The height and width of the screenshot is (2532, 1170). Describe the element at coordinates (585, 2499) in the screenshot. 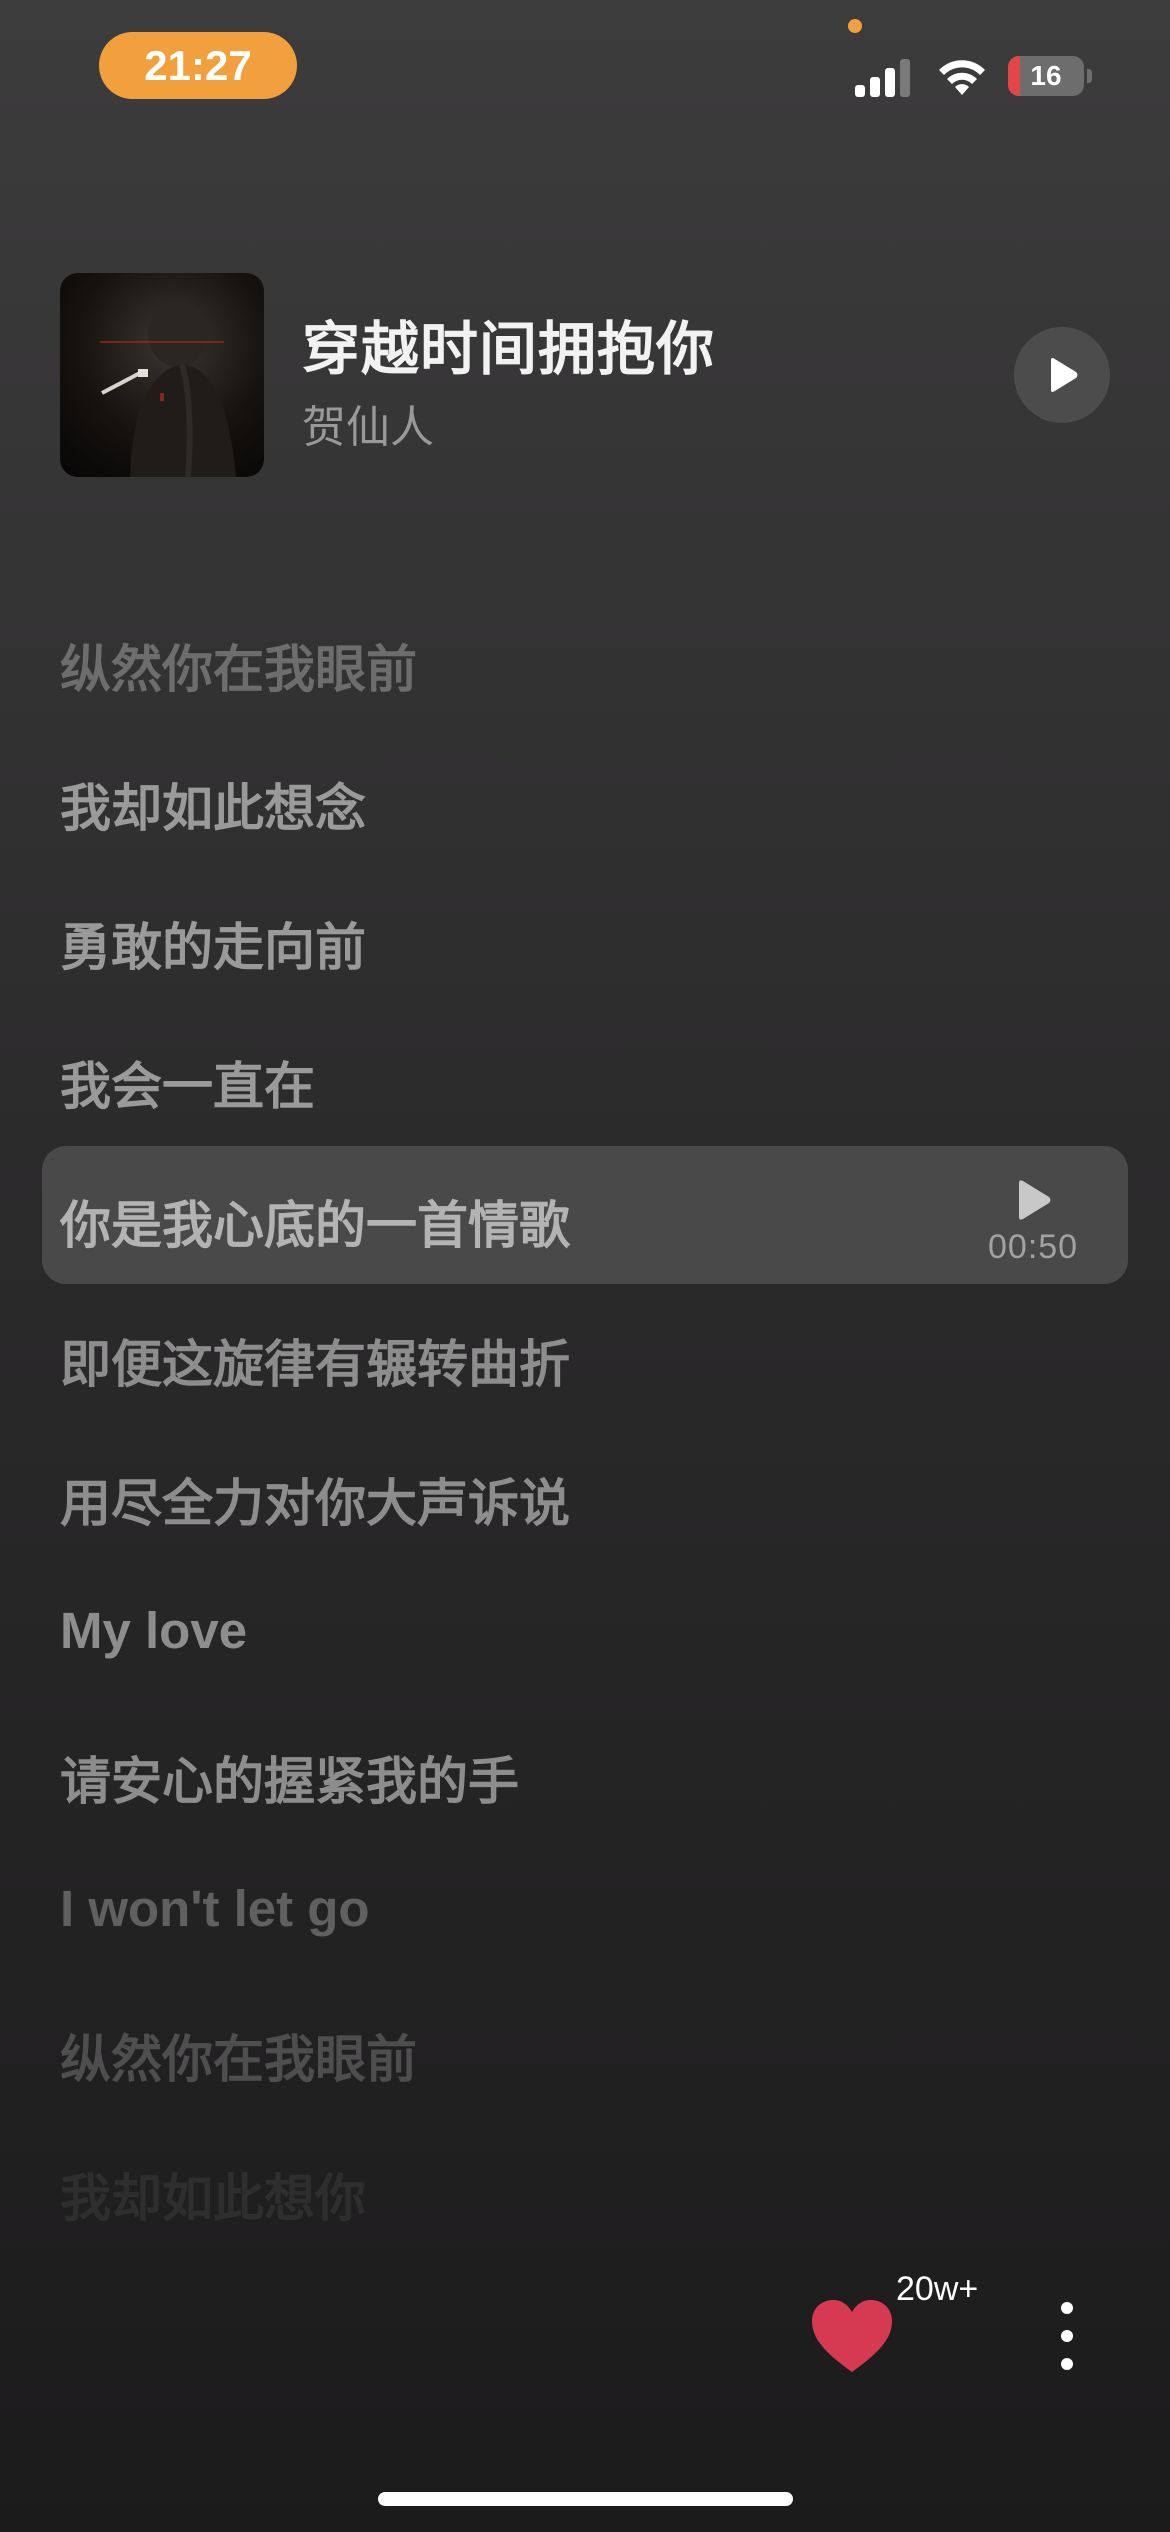

I see `home-indicator` at that location.